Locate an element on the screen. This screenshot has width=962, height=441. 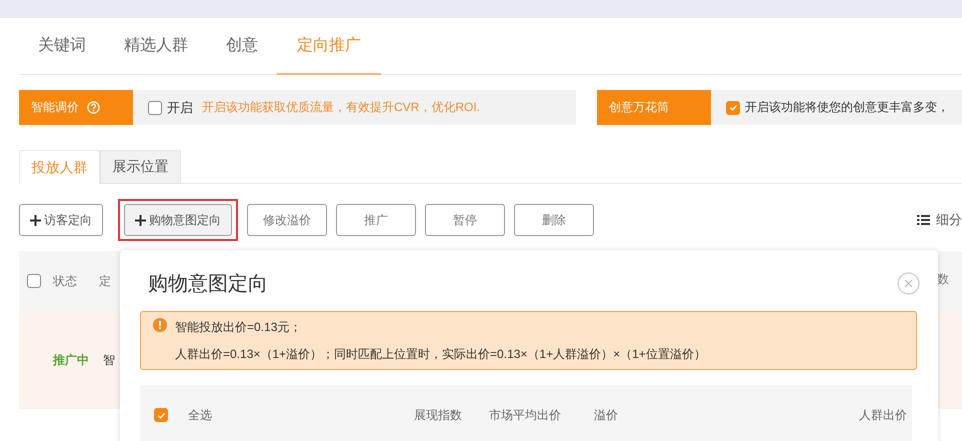
feature-description: 开启该功能获取优质流量，有效提升CVR，优化ROI. is located at coordinates (341, 107).